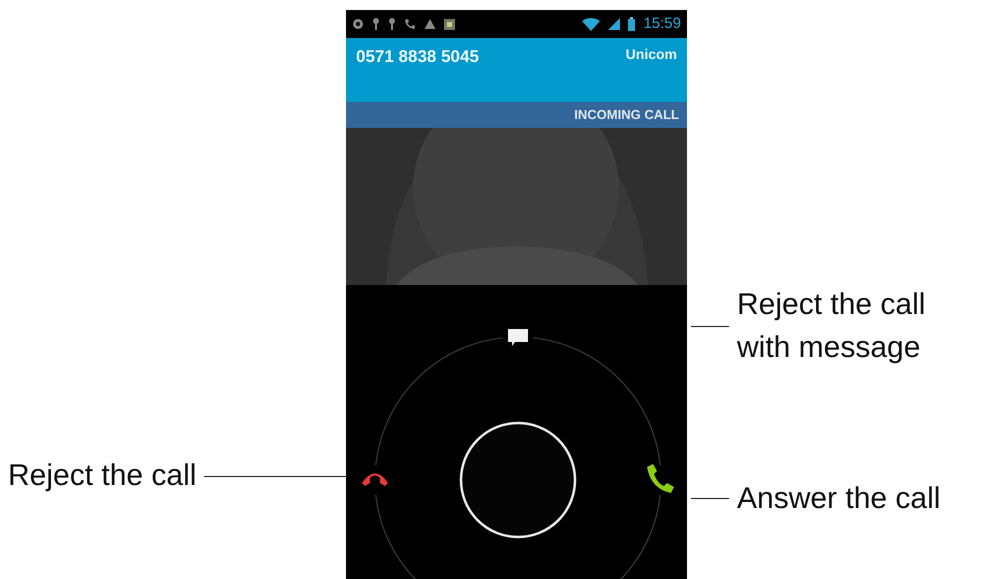 The height and width of the screenshot is (579, 989). Describe the element at coordinates (839, 499) in the screenshot. I see `callout-label: Answer the call` at that location.